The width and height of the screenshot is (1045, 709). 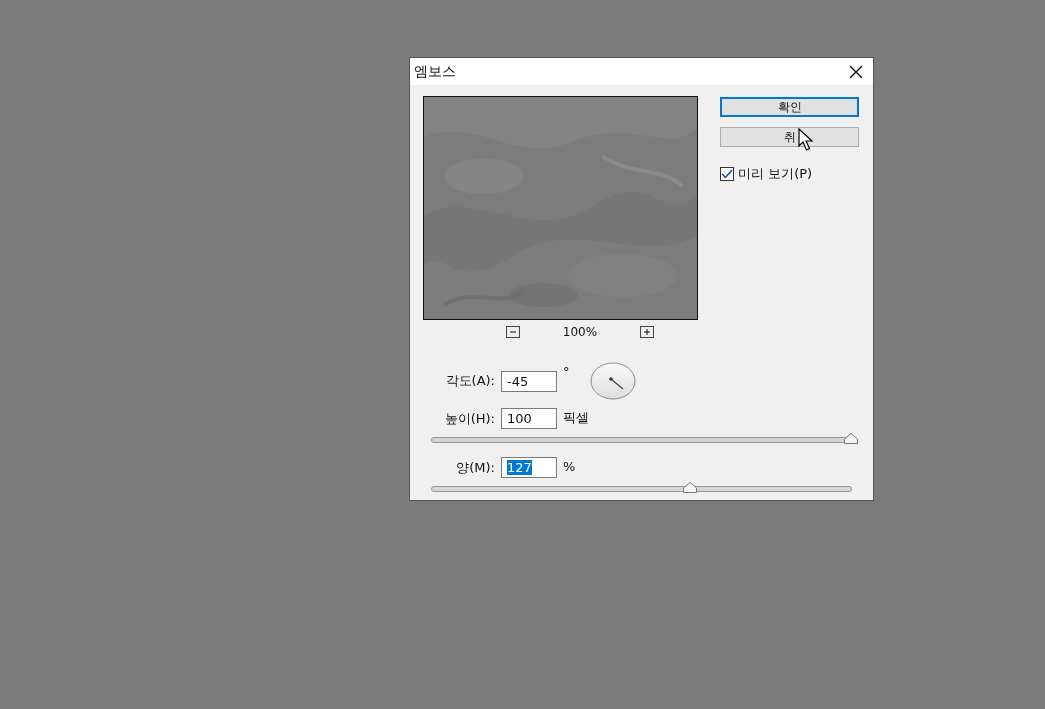 What do you see at coordinates (566, 372) in the screenshot?
I see `unit-label: °` at bounding box center [566, 372].